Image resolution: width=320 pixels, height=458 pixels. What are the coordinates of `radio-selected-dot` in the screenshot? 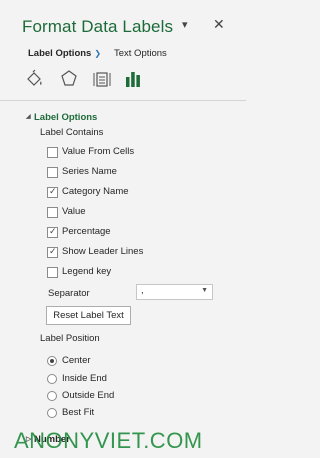 It's located at (52, 361).